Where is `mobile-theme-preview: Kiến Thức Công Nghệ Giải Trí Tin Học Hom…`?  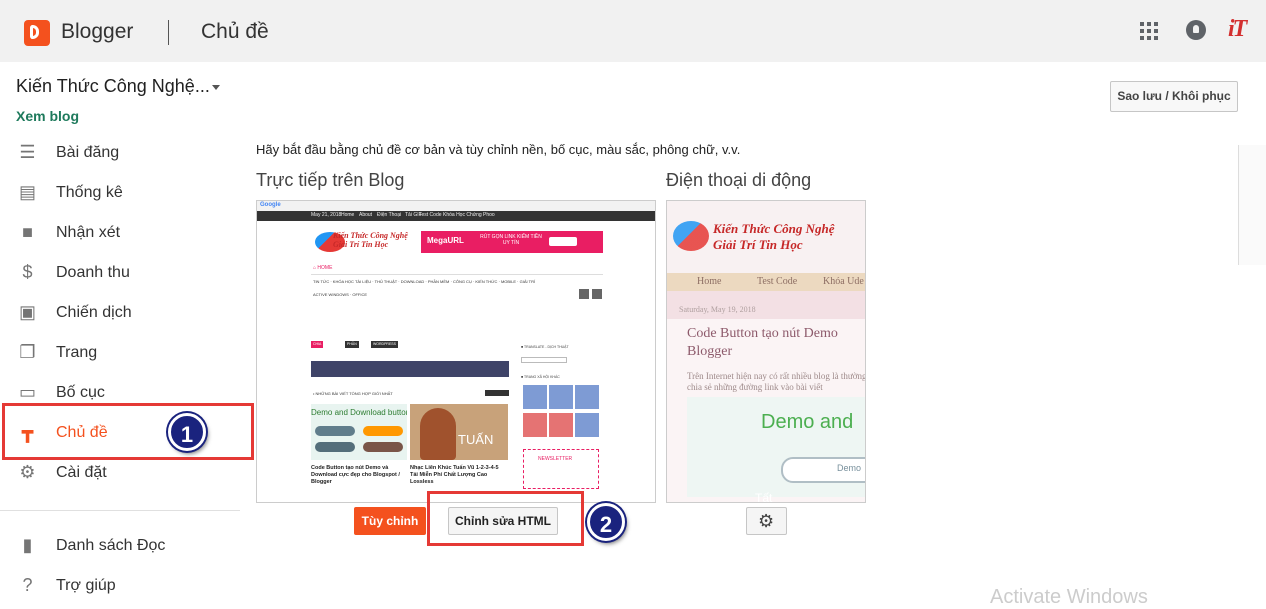
mobile-theme-preview: Kiến Thức Công Nghệ Giải Trí Tin Học Hom… is located at coordinates (766, 351).